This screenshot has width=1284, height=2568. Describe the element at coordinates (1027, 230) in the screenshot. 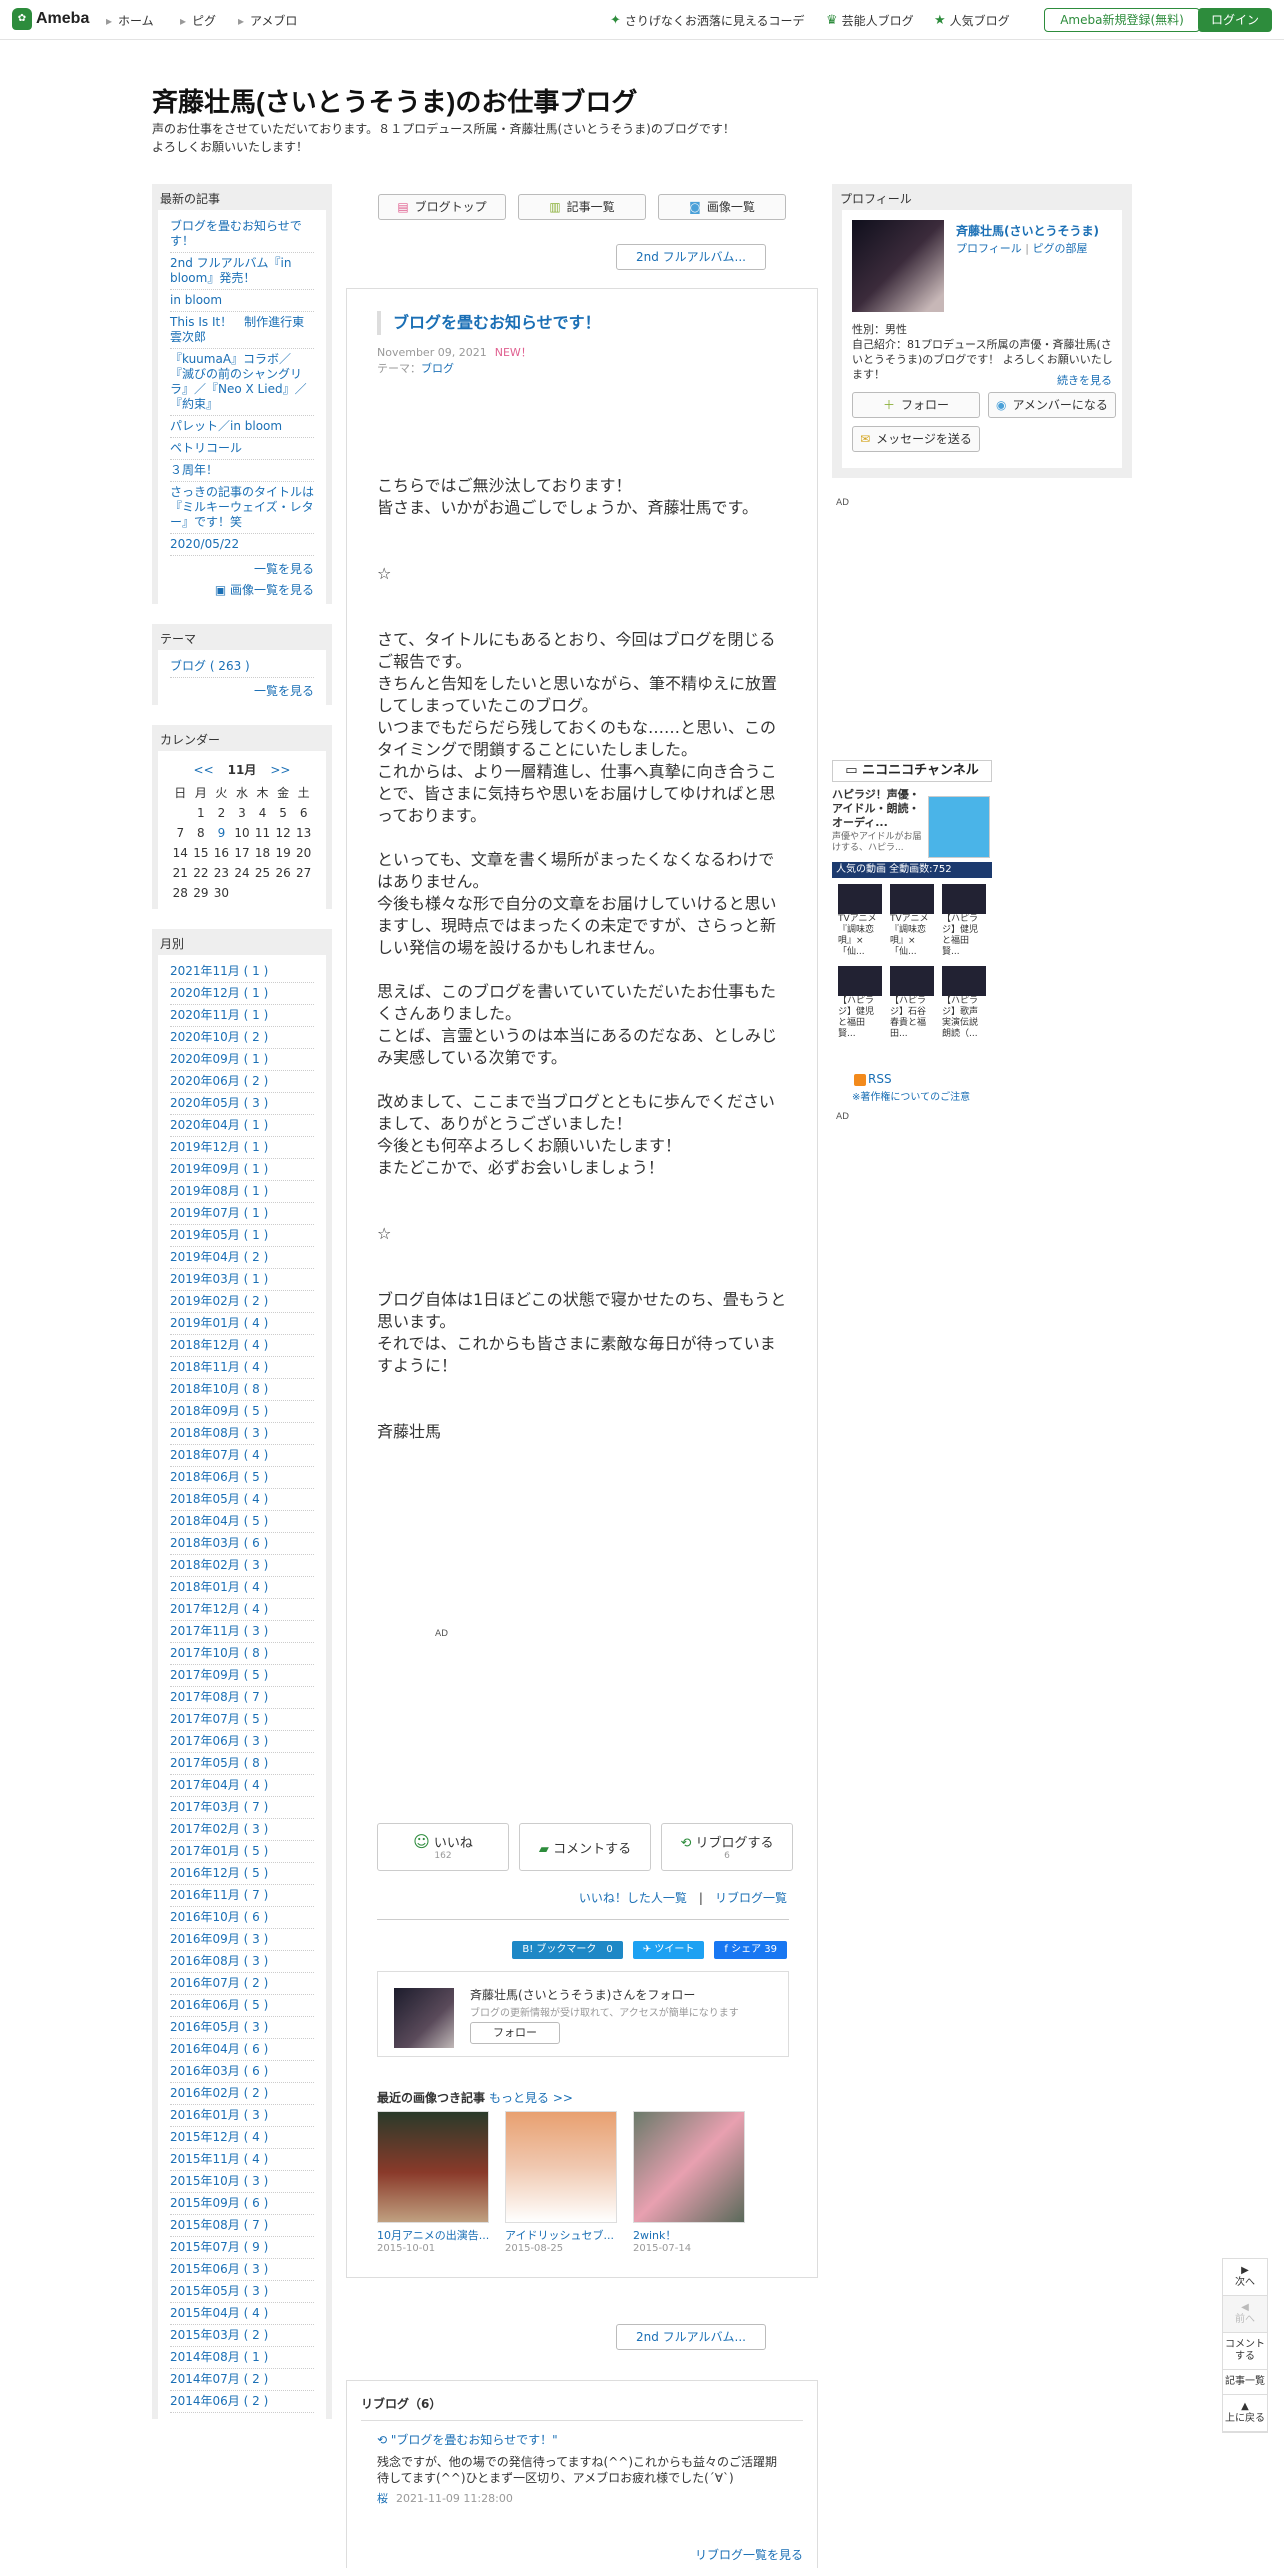

I see `profile-name: 斉藤壮馬(さいとうそうま)` at that location.